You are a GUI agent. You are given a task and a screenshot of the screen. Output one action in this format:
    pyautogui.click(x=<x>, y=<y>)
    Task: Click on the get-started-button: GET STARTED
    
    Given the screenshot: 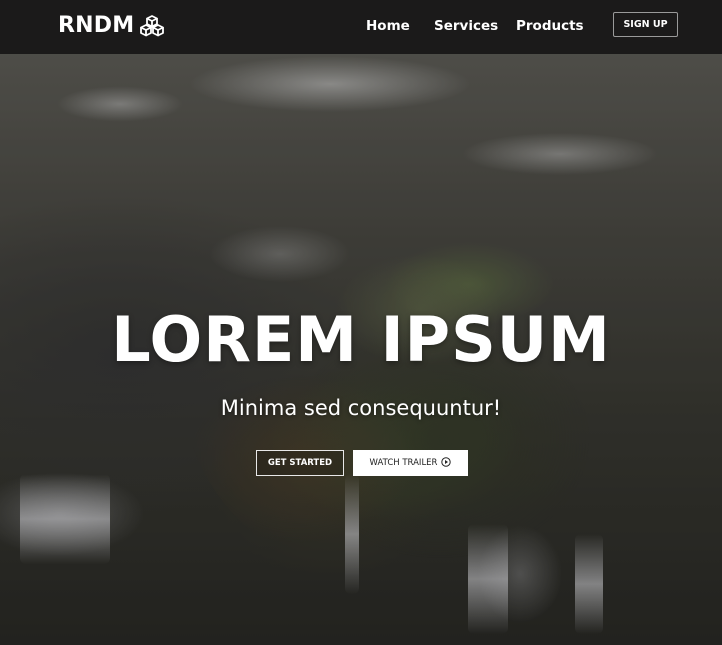 What is the action you would take?
    pyautogui.click(x=300, y=463)
    